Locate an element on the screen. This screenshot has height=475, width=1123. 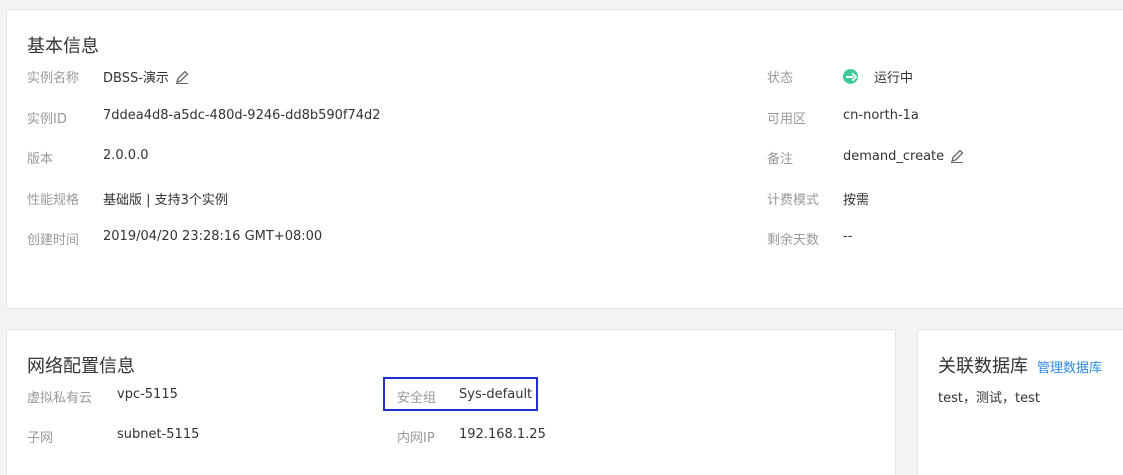
created-time-label: 创建时间 is located at coordinates (53, 240).